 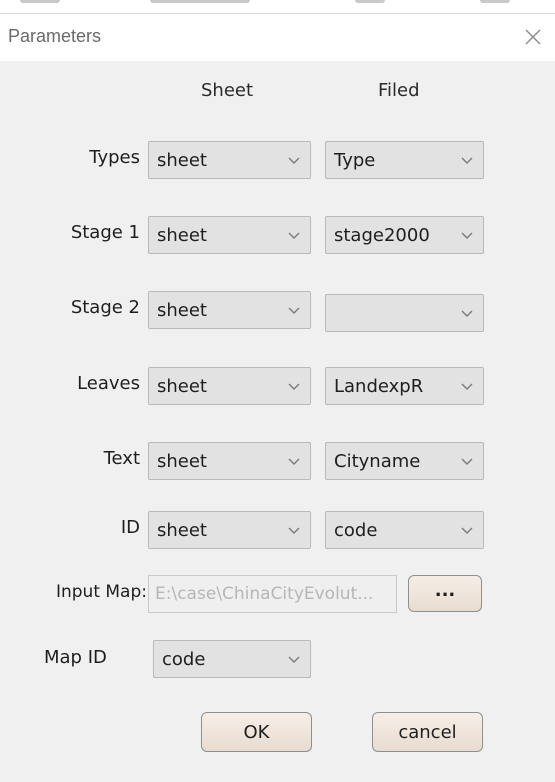 What do you see at coordinates (114, 157) in the screenshot?
I see `types-label: Types` at bounding box center [114, 157].